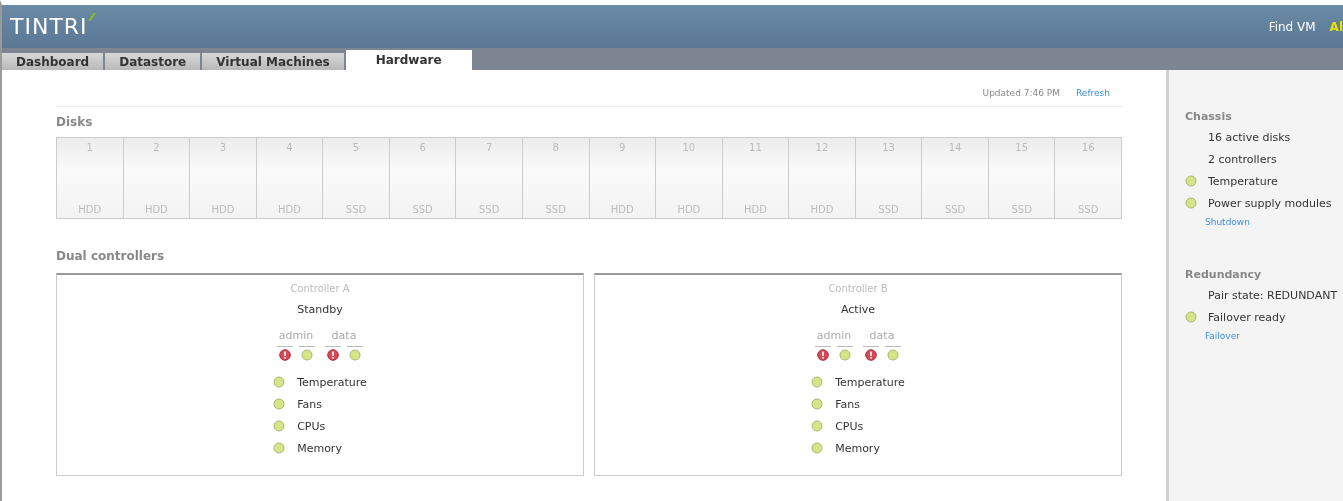 This screenshot has height=501, width=1343. What do you see at coordinates (1021, 93) in the screenshot?
I see `updated-time: Updated 7:46 PM` at bounding box center [1021, 93].